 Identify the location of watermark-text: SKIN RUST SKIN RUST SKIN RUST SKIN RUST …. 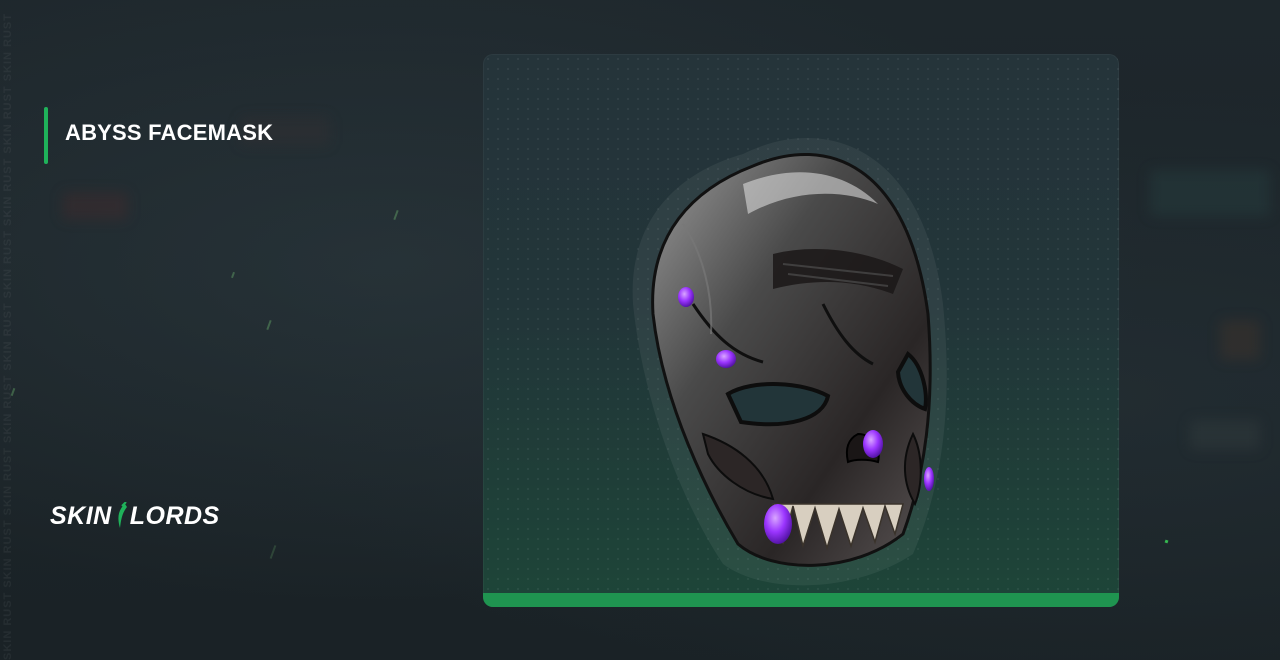
(8, 336).